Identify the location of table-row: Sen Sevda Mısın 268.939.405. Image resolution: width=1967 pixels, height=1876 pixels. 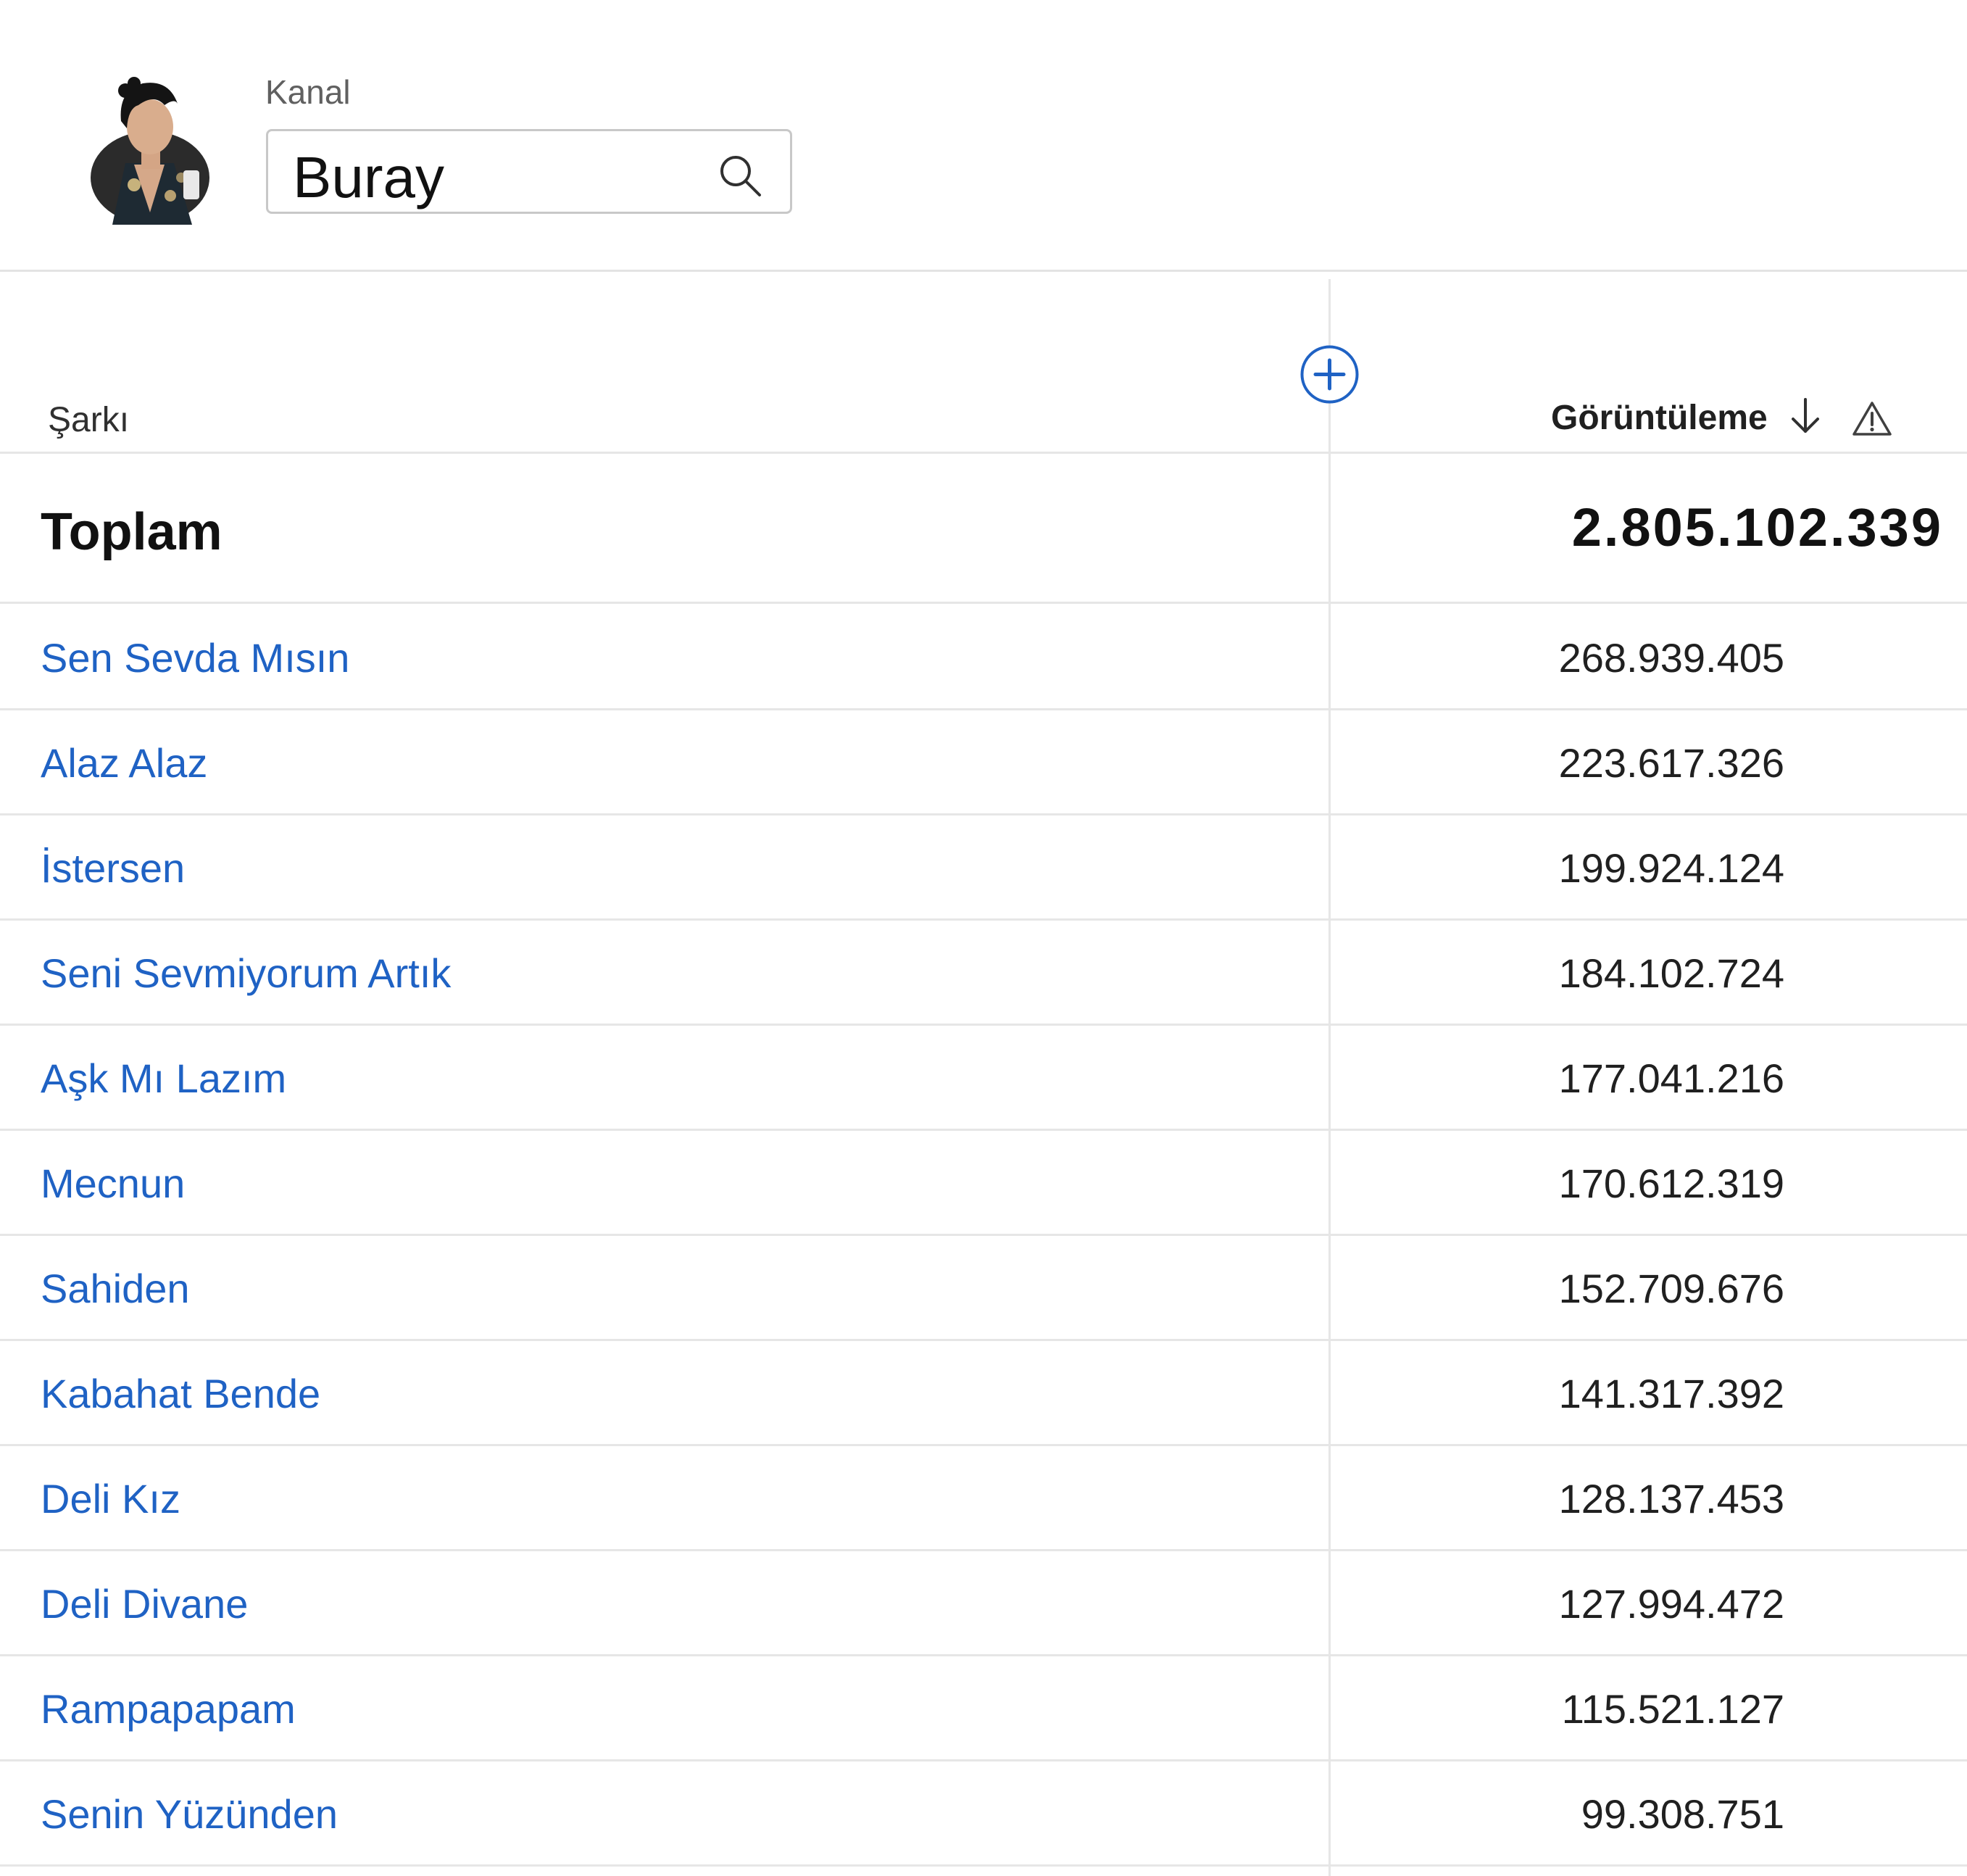
(983, 657).